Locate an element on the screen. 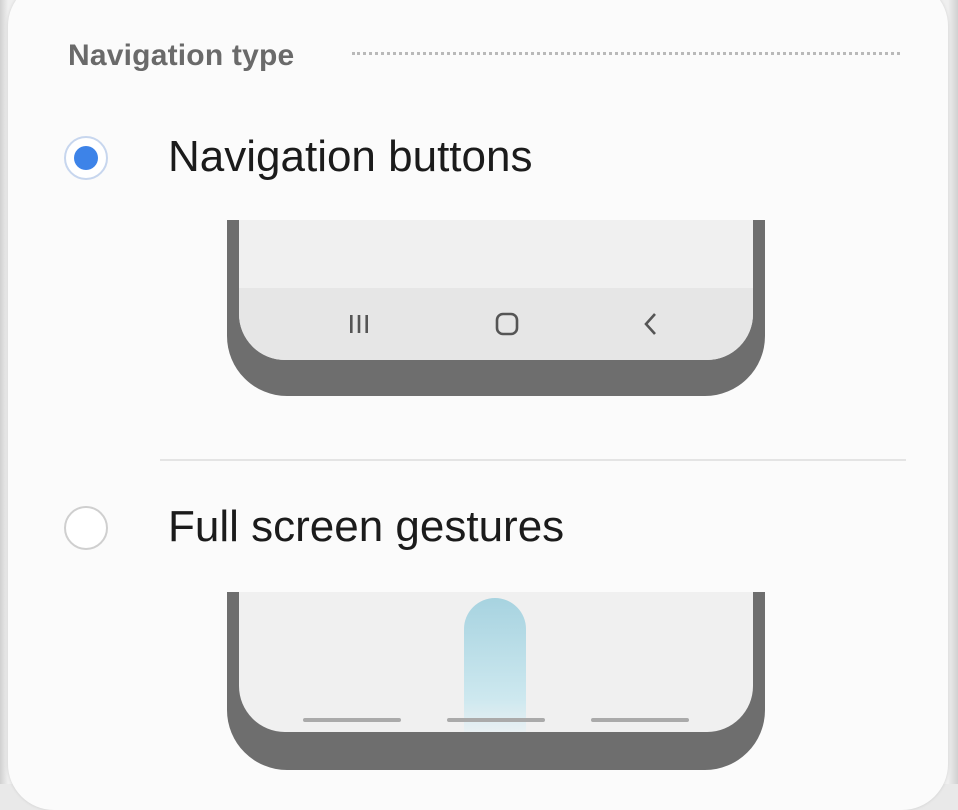  recents-icon is located at coordinates (359, 324).